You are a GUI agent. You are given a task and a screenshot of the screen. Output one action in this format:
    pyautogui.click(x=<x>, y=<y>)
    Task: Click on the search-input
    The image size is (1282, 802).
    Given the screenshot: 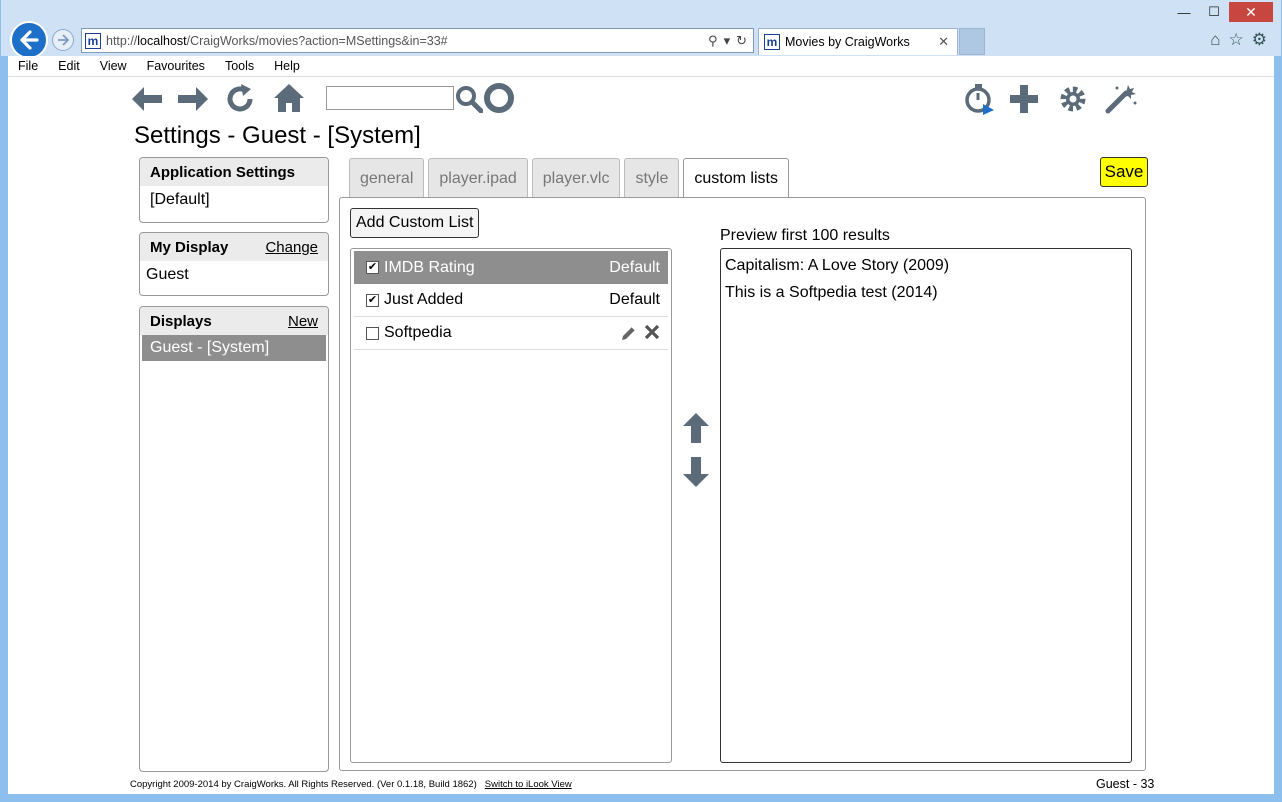 What is the action you would take?
    pyautogui.click(x=390, y=98)
    